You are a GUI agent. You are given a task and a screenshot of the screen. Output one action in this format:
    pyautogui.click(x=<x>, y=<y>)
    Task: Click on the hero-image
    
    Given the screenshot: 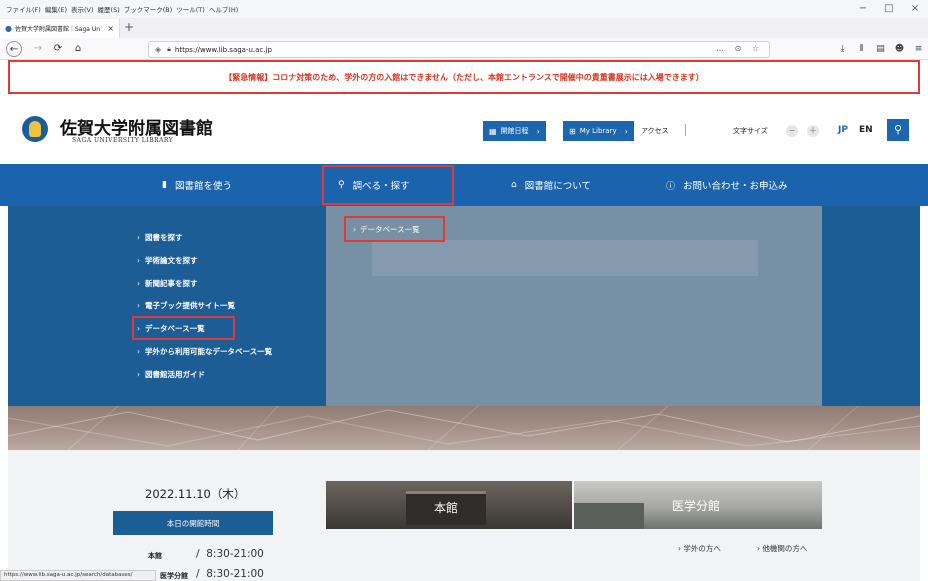 What is the action you would take?
    pyautogui.click(x=464, y=428)
    